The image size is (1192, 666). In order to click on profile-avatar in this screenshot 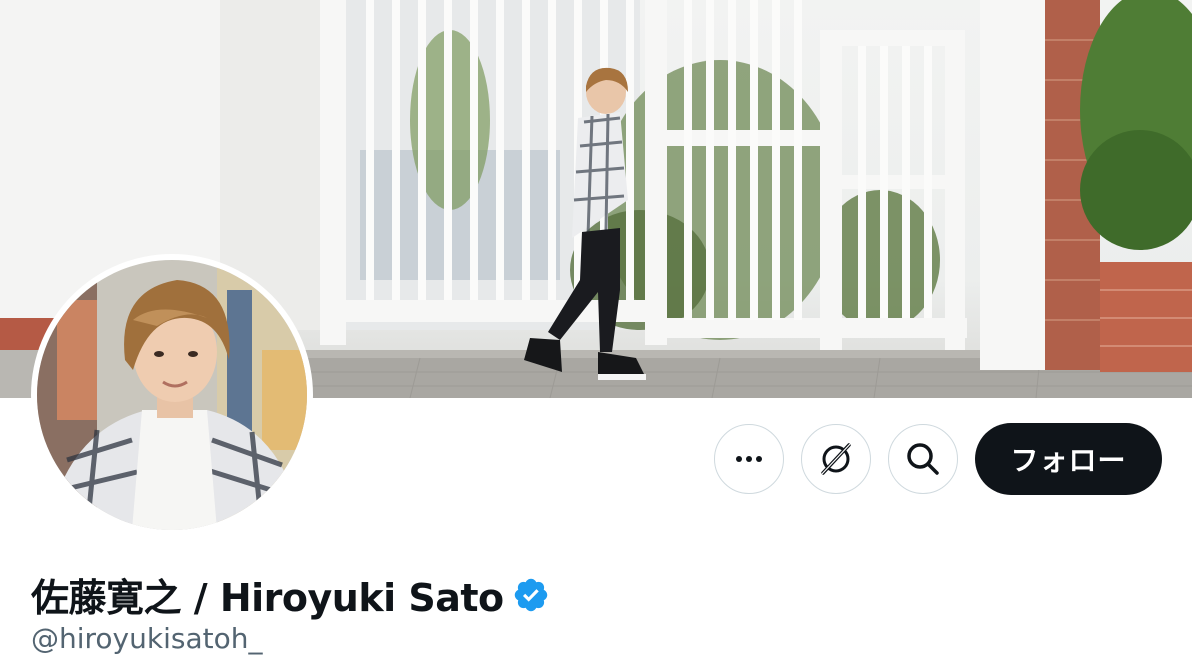, I will do `click(172, 395)`.